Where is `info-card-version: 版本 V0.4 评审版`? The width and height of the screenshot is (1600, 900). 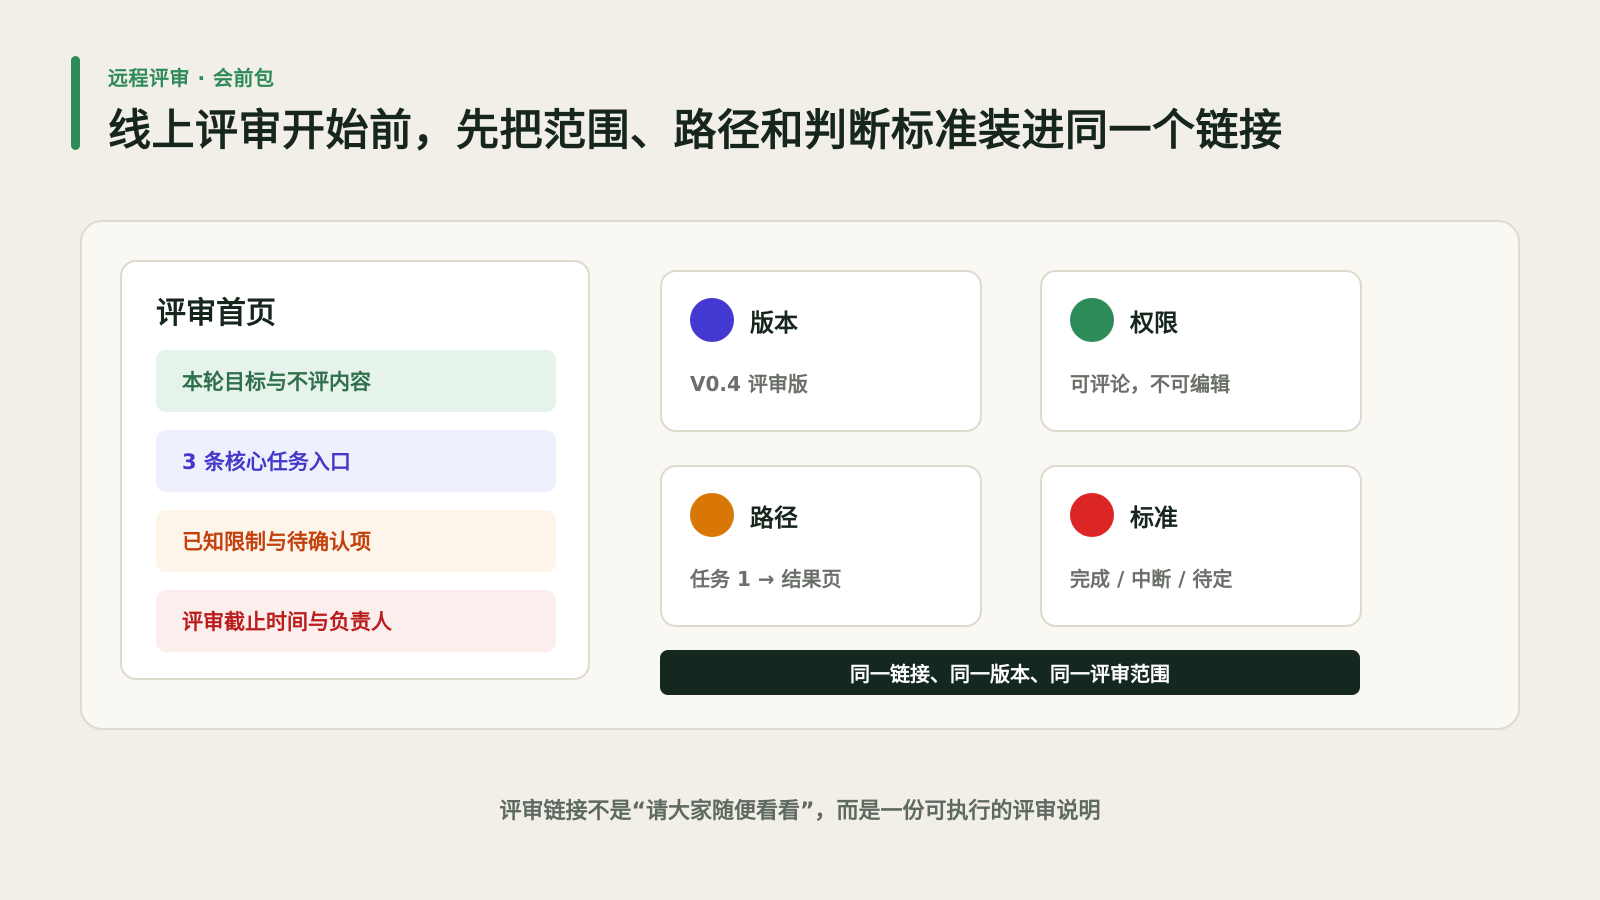 info-card-version: 版本 V0.4 评审版 is located at coordinates (821, 351).